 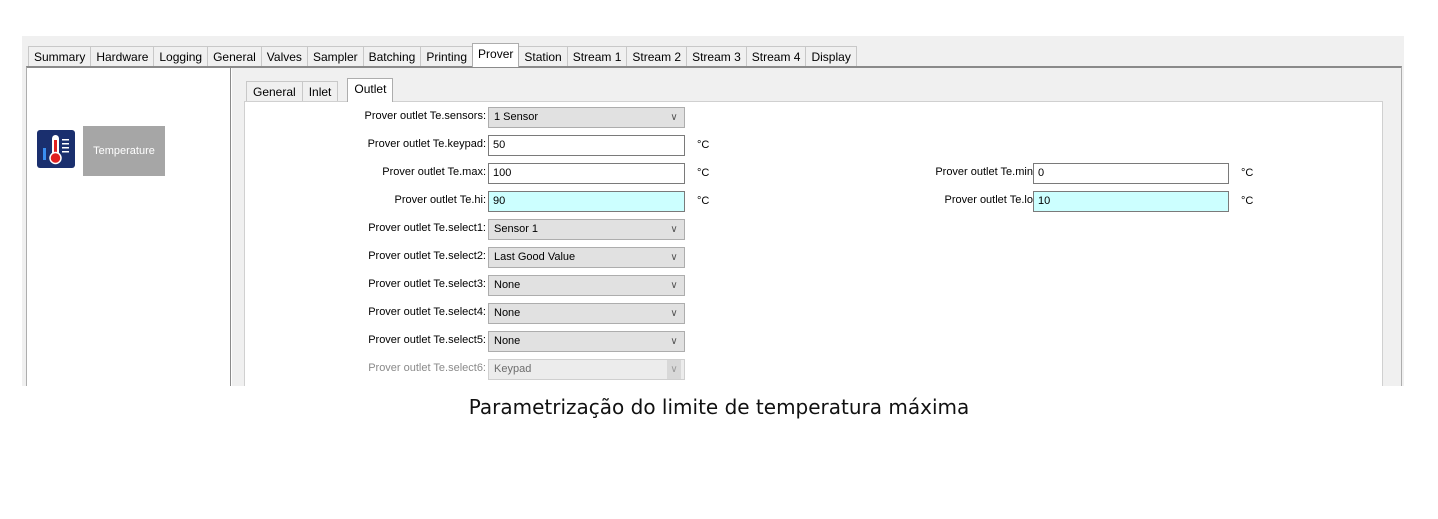 What do you see at coordinates (234, 56) in the screenshot?
I see `tab-general: General` at bounding box center [234, 56].